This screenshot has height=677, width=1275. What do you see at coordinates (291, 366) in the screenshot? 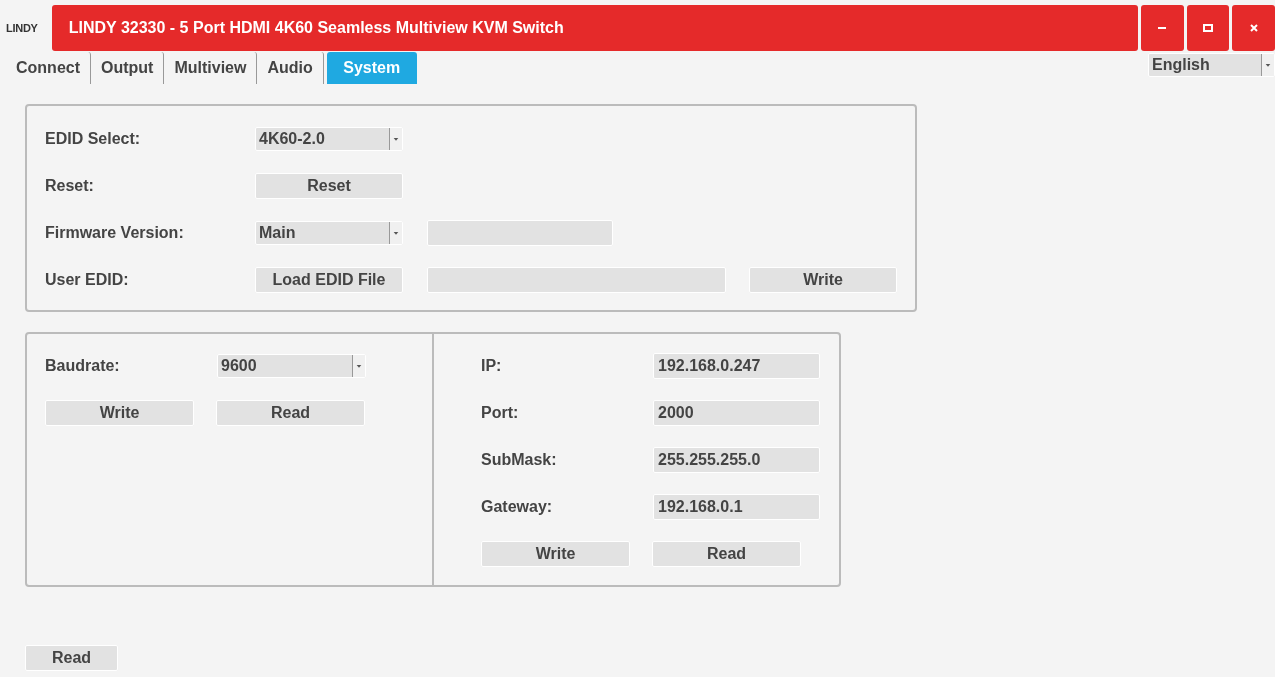
I see `dropdown: 9600` at bounding box center [291, 366].